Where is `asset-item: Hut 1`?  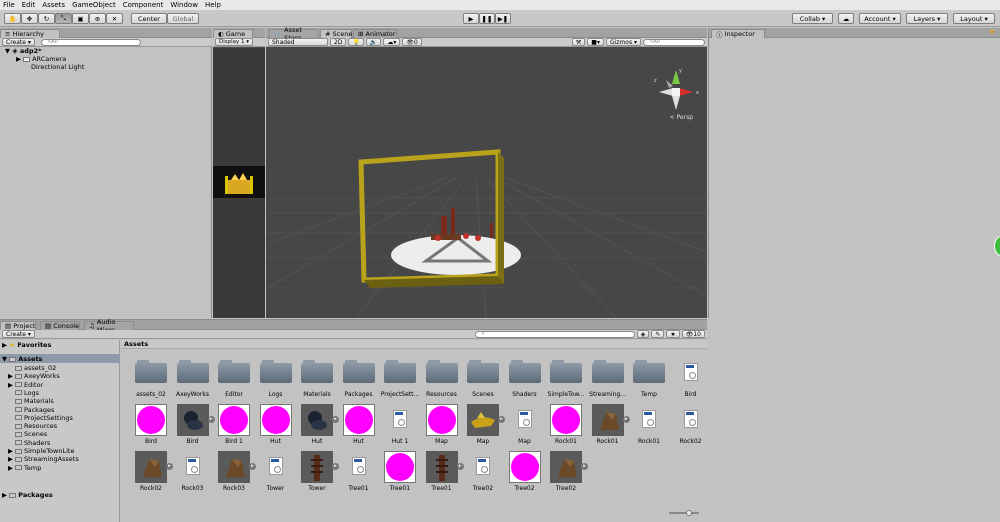 asset-item: Hut 1 is located at coordinates (400, 427).